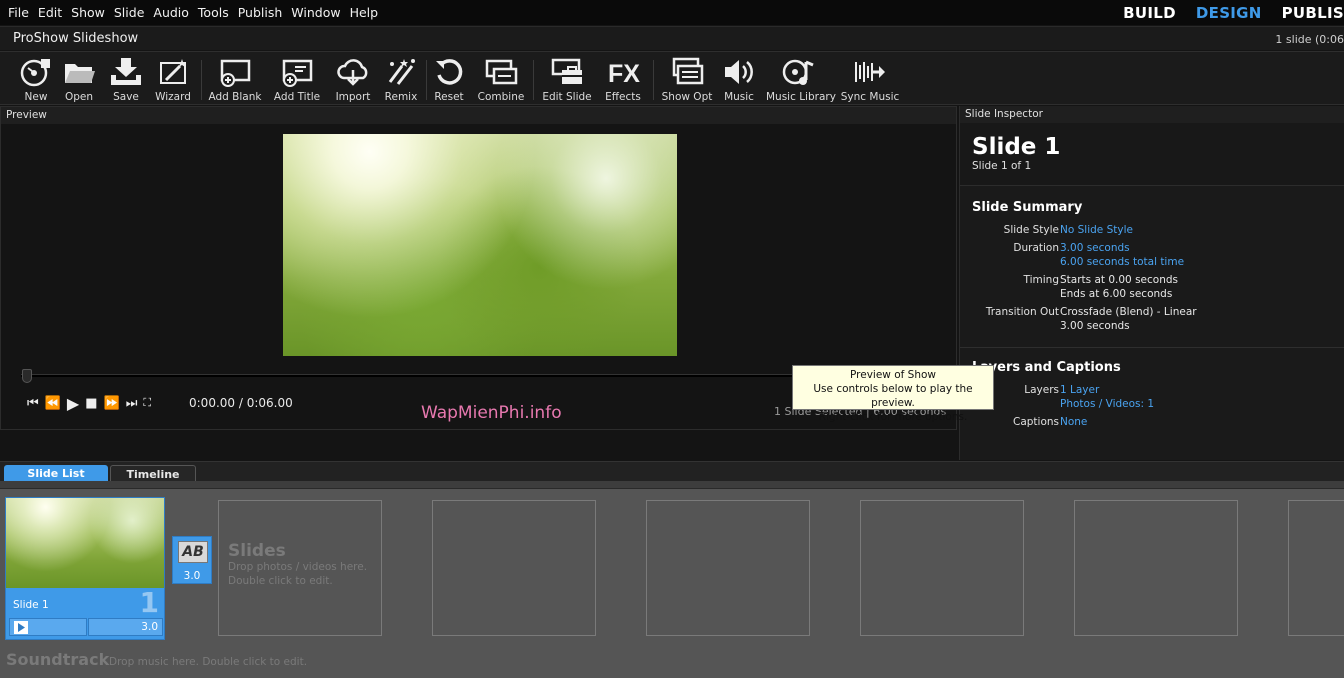  I want to click on mode-build: BUILD, so click(1149, 13).